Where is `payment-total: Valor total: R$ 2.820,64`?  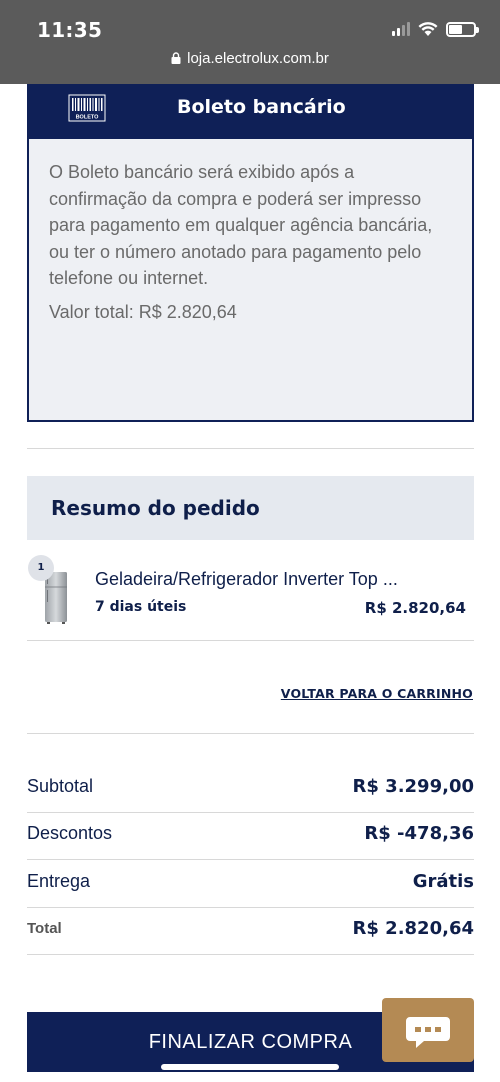 payment-total: Valor total: R$ 2.820,64 is located at coordinates (143, 312).